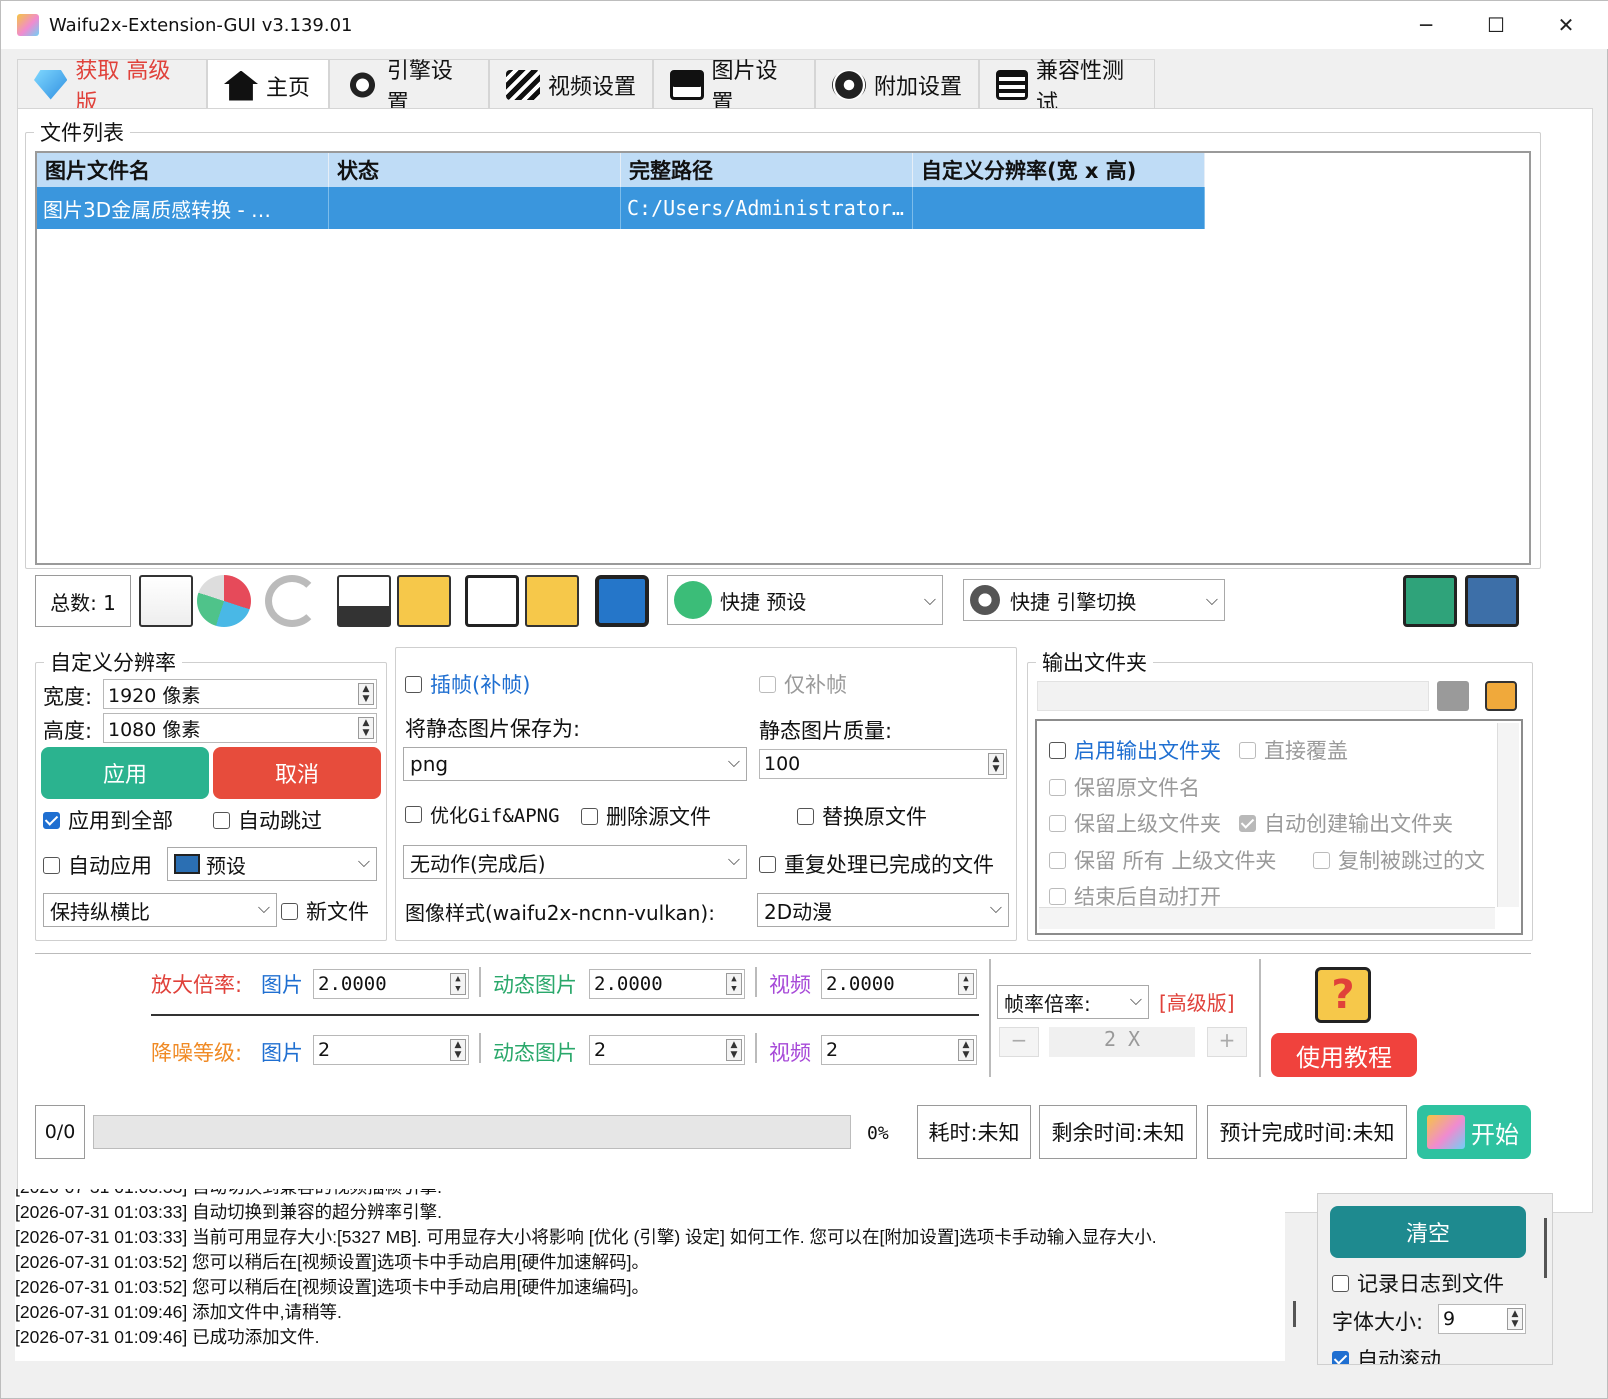 Image resolution: width=1608 pixels, height=1399 pixels. I want to click on keep-parent-checkbox: 保留上级文件夹, so click(1135, 823).